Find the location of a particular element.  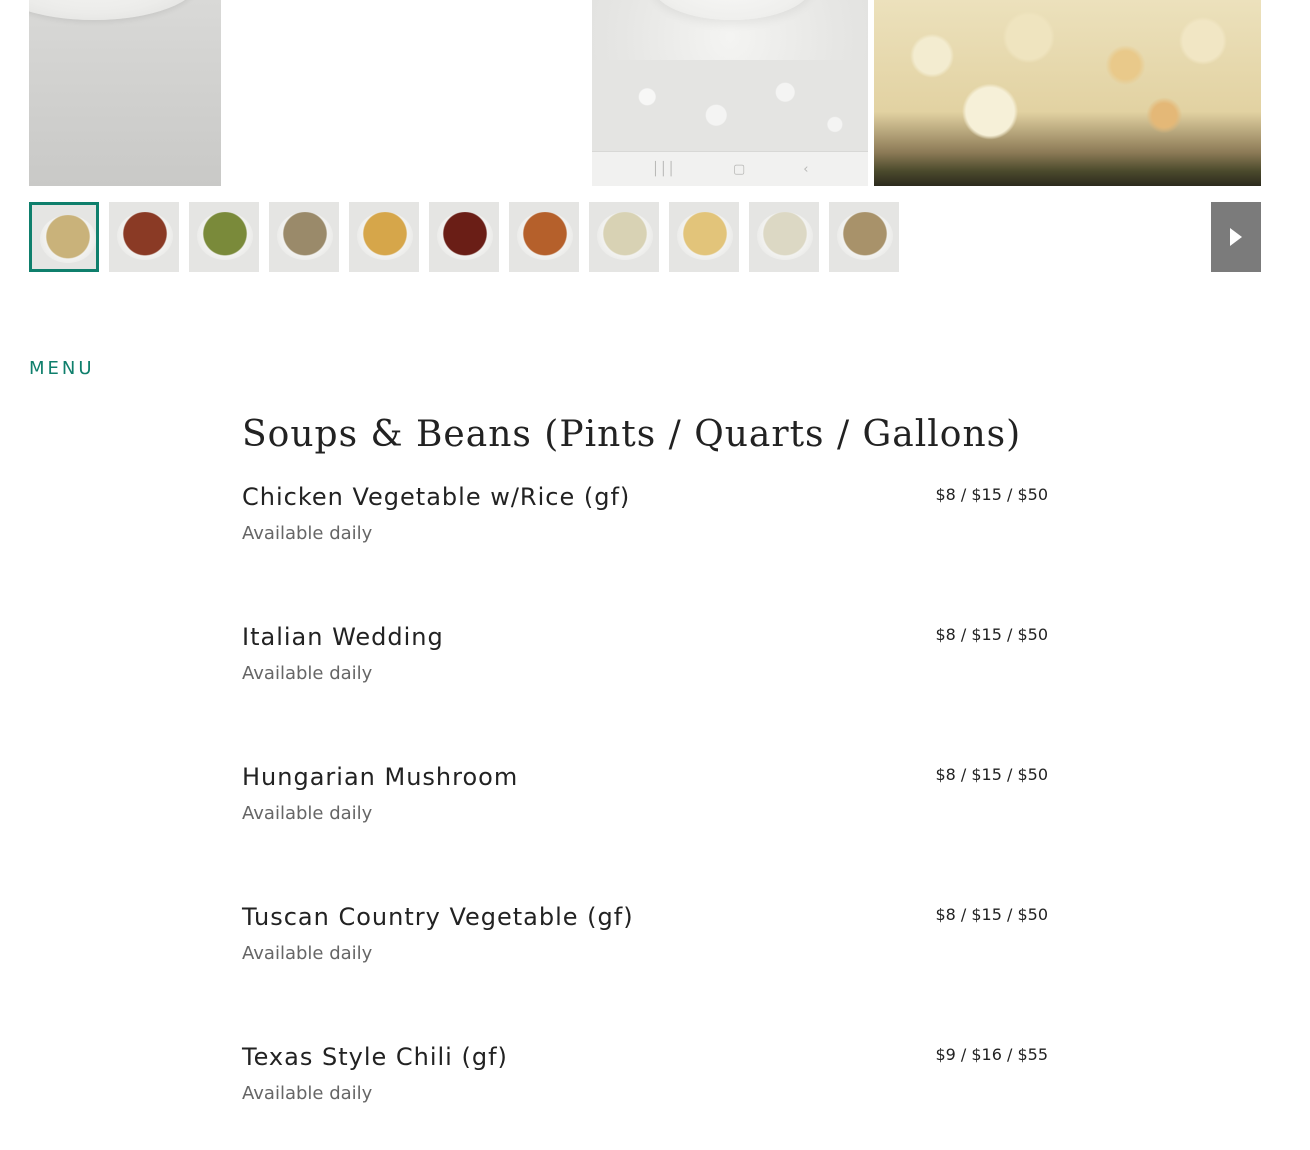

section-title: Soups & Beans (Pints / Quarts / Gallons) is located at coordinates (632, 434).